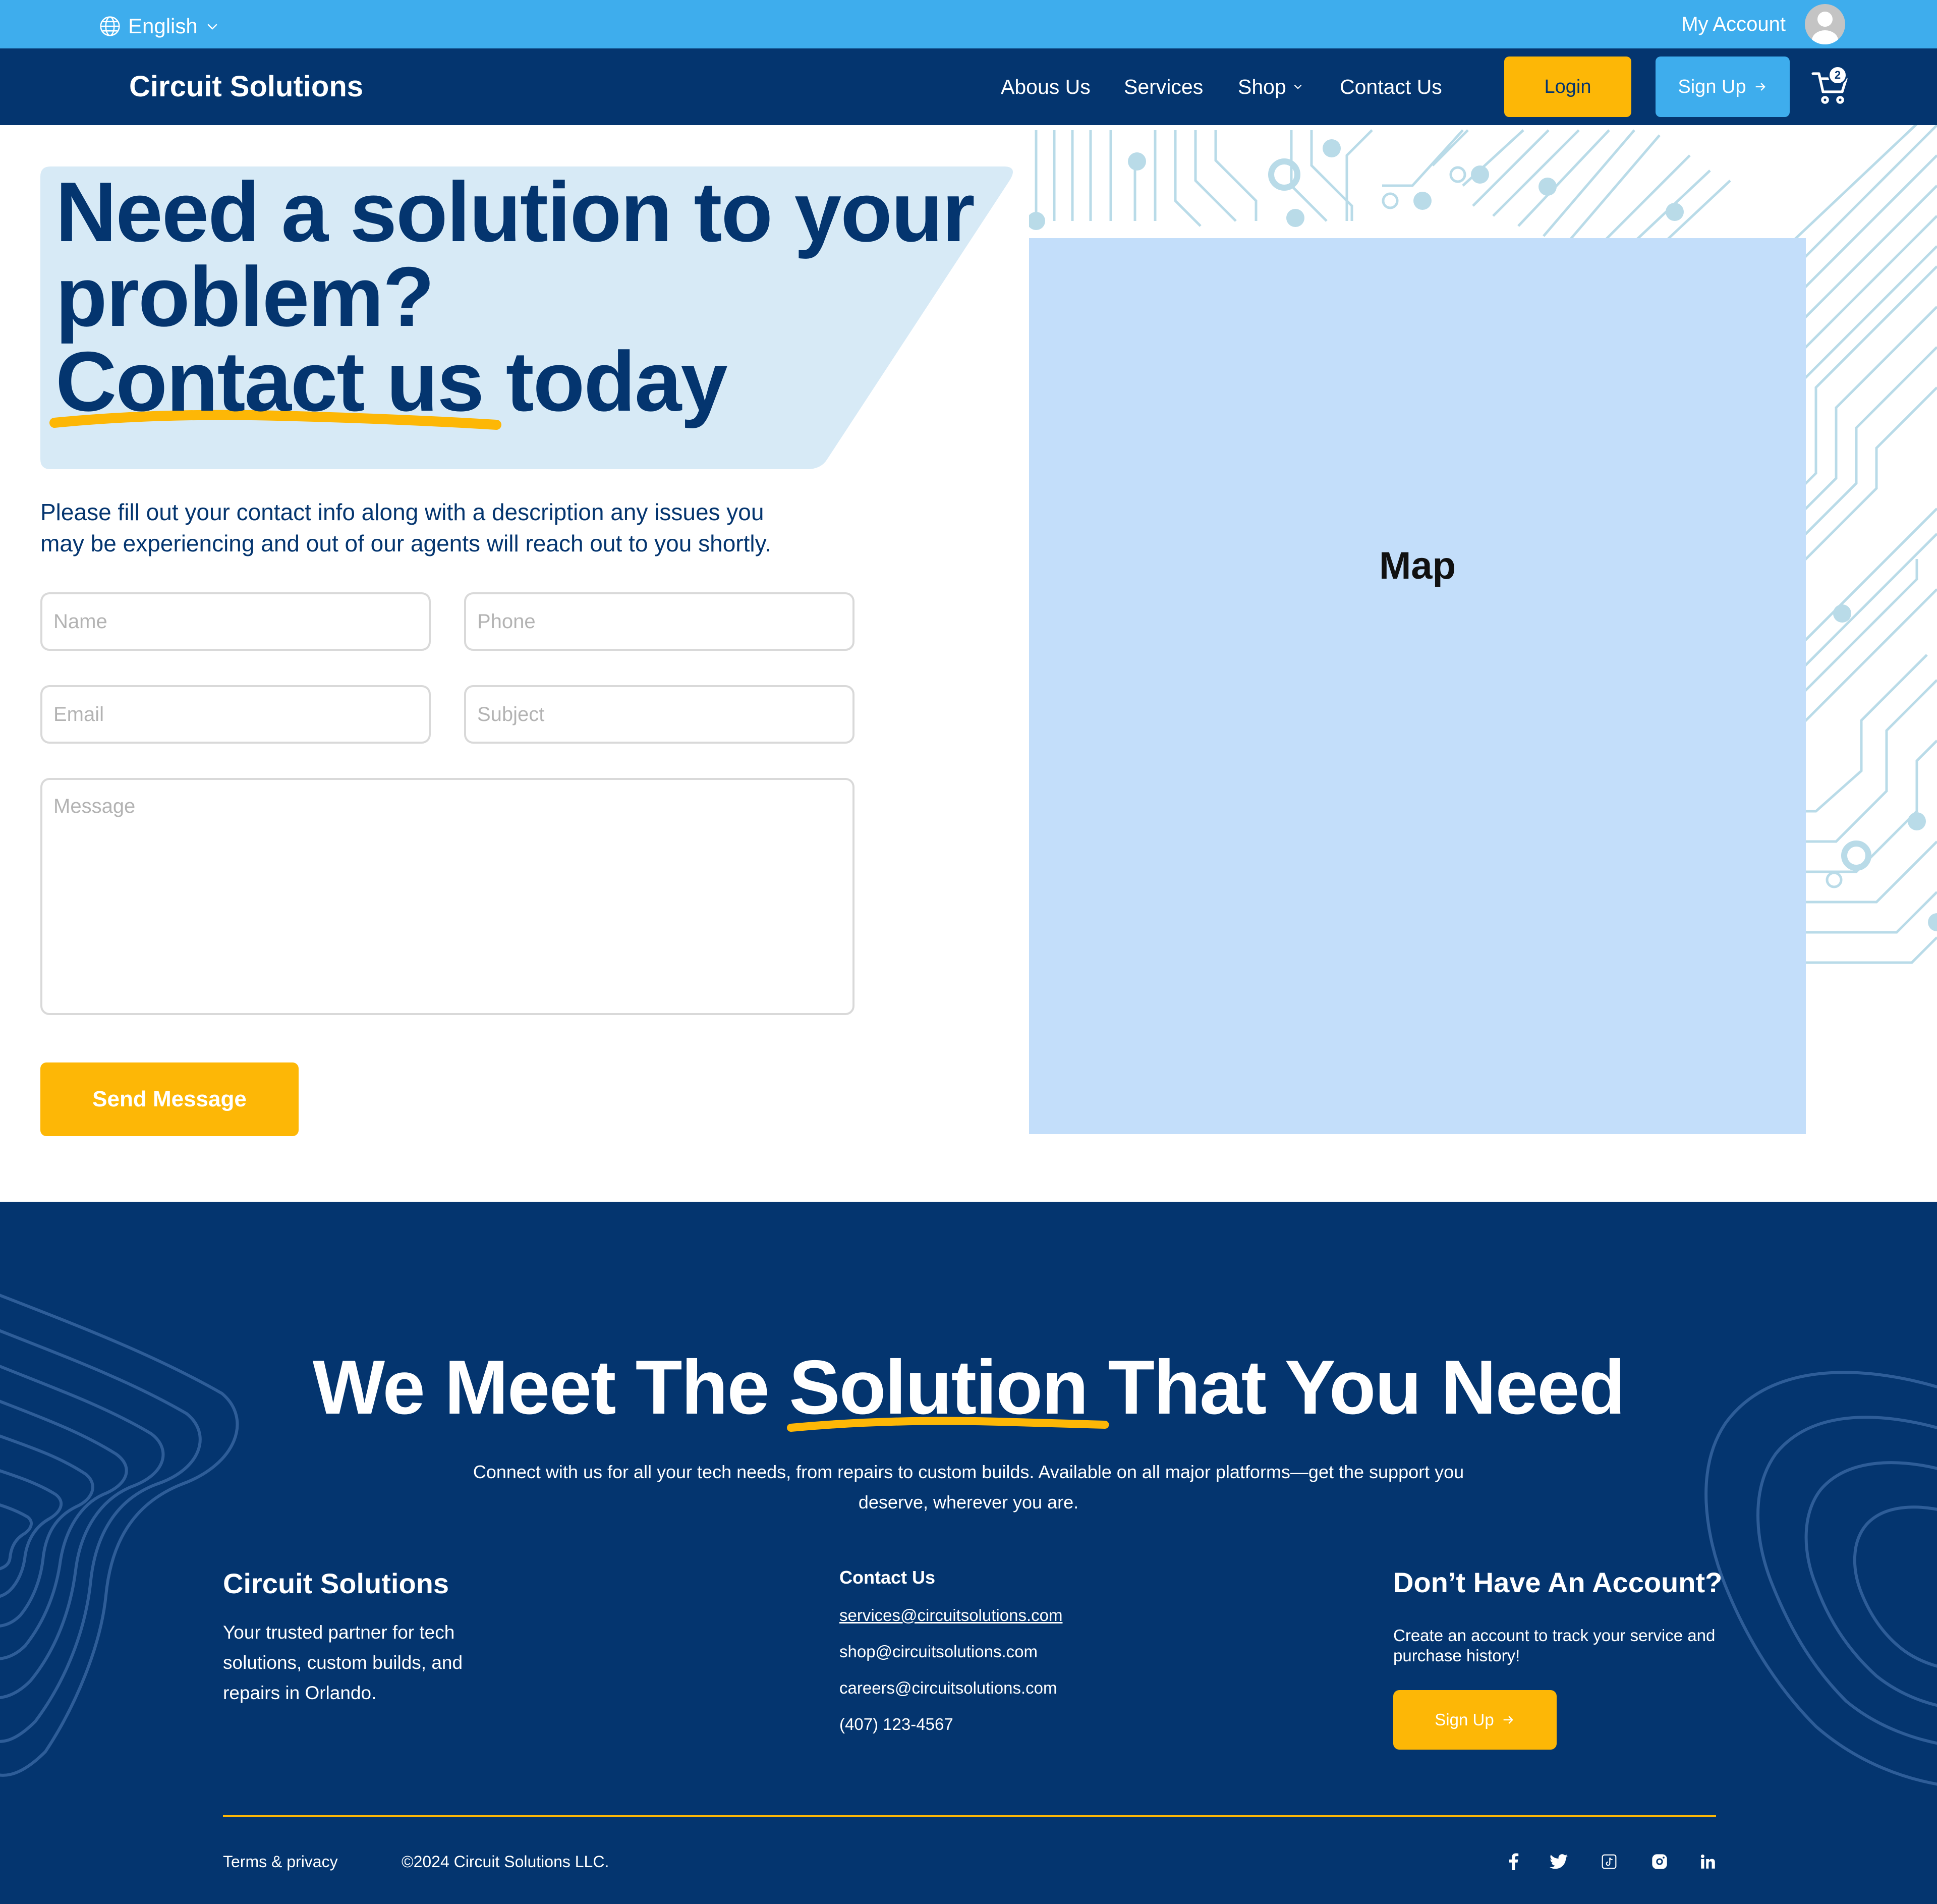 This screenshot has height=1904, width=1937. Describe the element at coordinates (110, 26) in the screenshot. I see `globe-icon` at that location.